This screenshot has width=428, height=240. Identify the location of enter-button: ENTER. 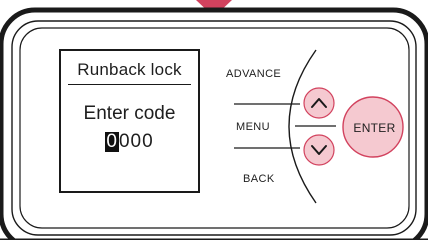
(374, 128).